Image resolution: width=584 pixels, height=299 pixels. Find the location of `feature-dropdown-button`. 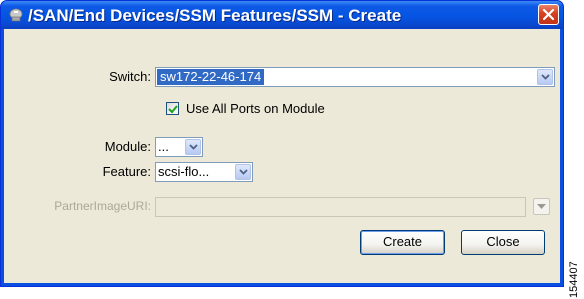

feature-dropdown-button is located at coordinates (243, 172).